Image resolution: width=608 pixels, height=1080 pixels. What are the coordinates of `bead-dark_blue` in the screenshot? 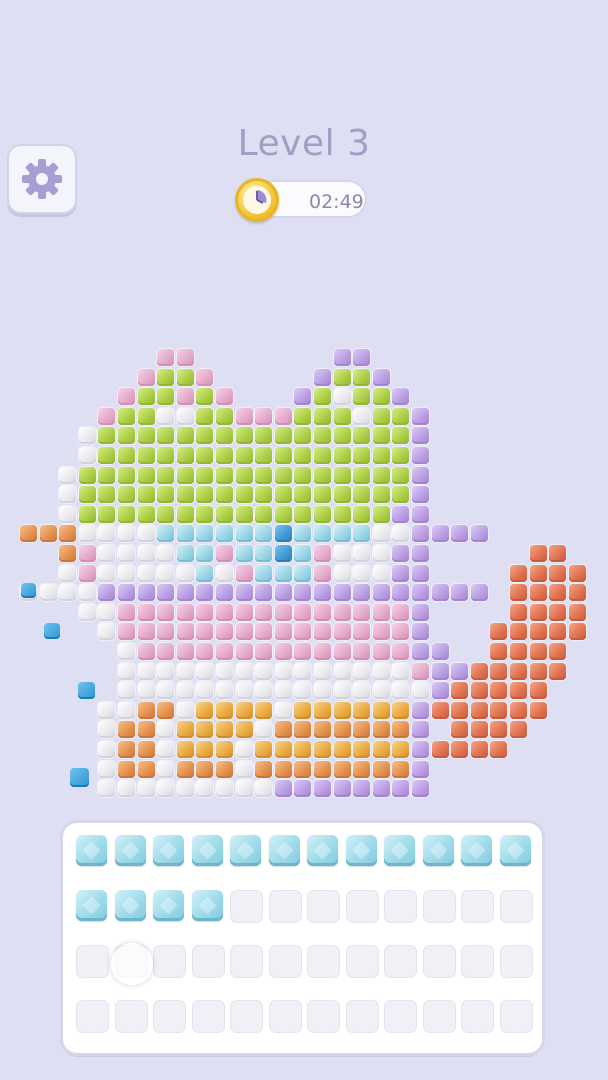 It's located at (283, 534).